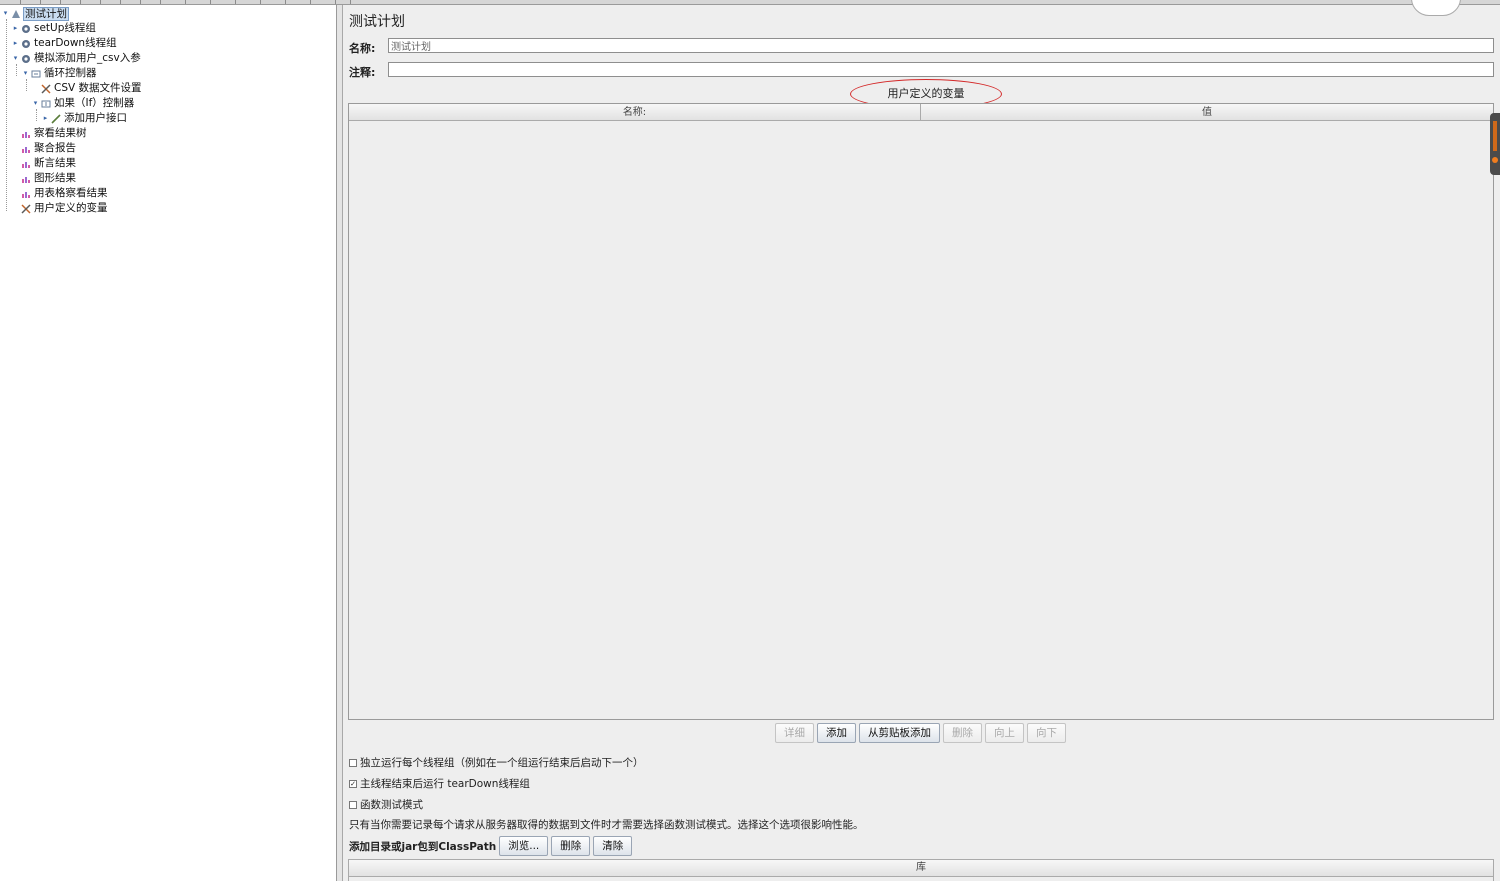 The height and width of the screenshot is (881, 1500). What do you see at coordinates (635, 112) in the screenshot?
I see `column-header-name: 名称:` at bounding box center [635, 112].